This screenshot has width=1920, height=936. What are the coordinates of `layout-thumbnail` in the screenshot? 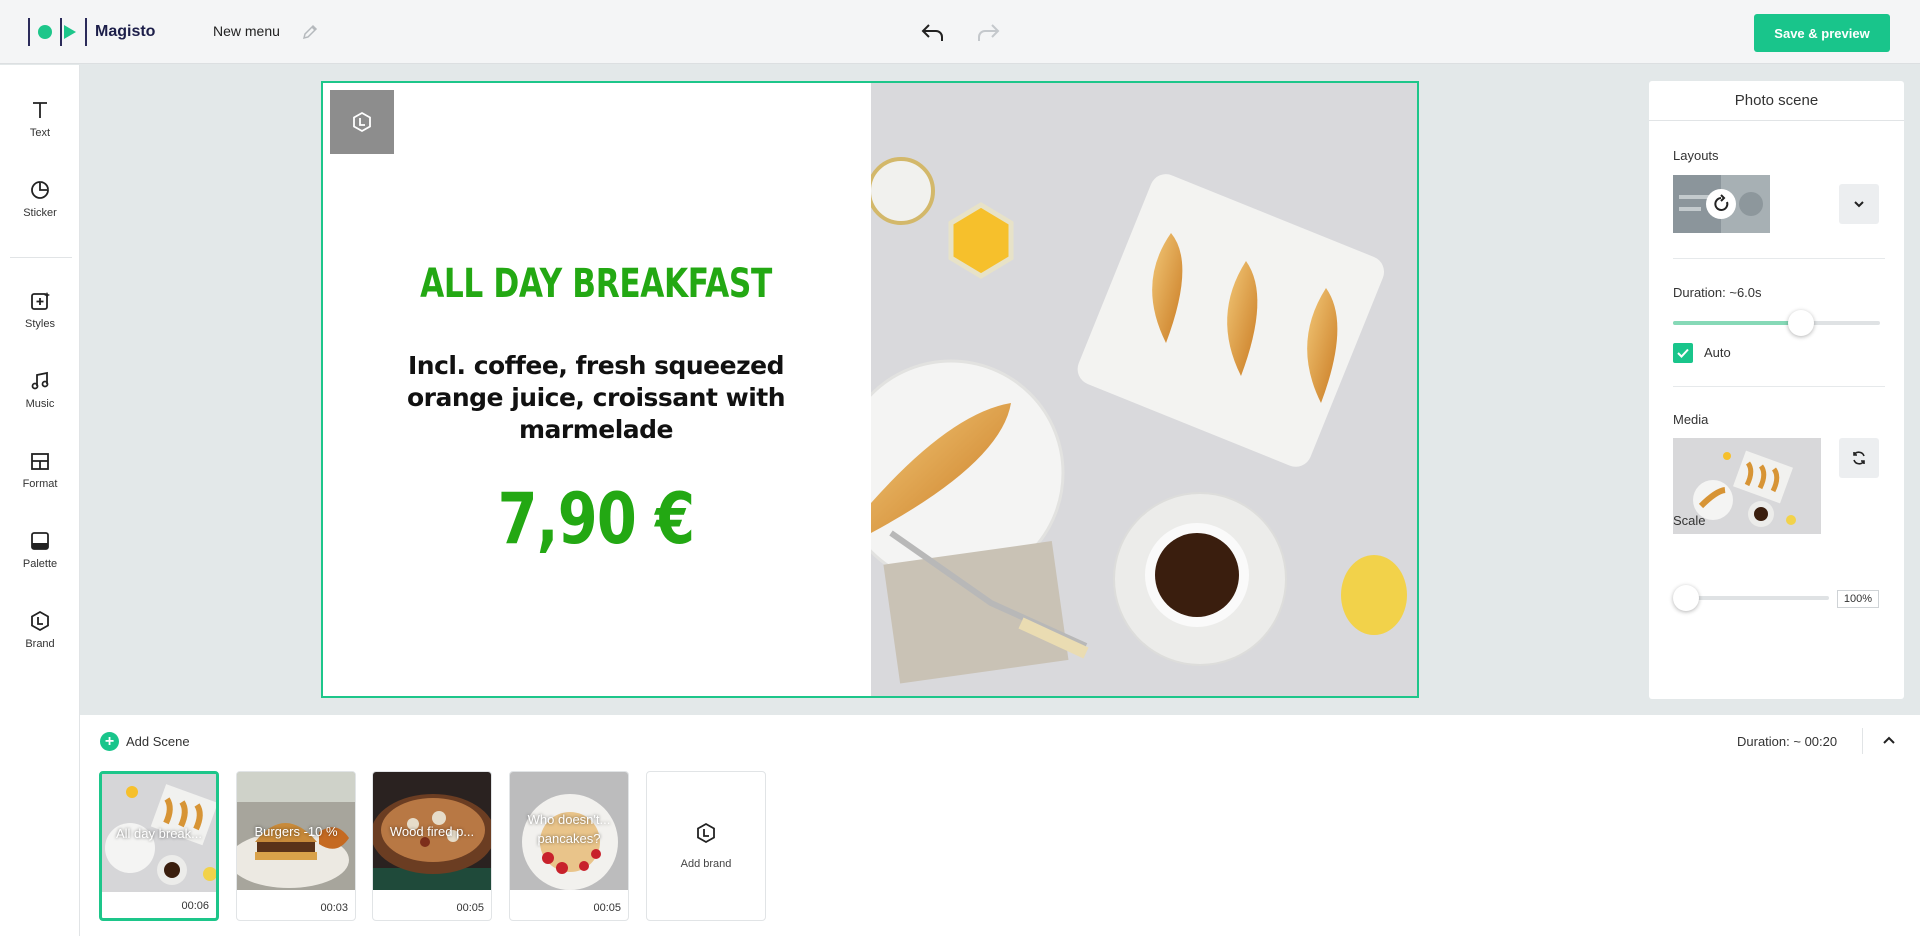 It's located at (1721, 204).